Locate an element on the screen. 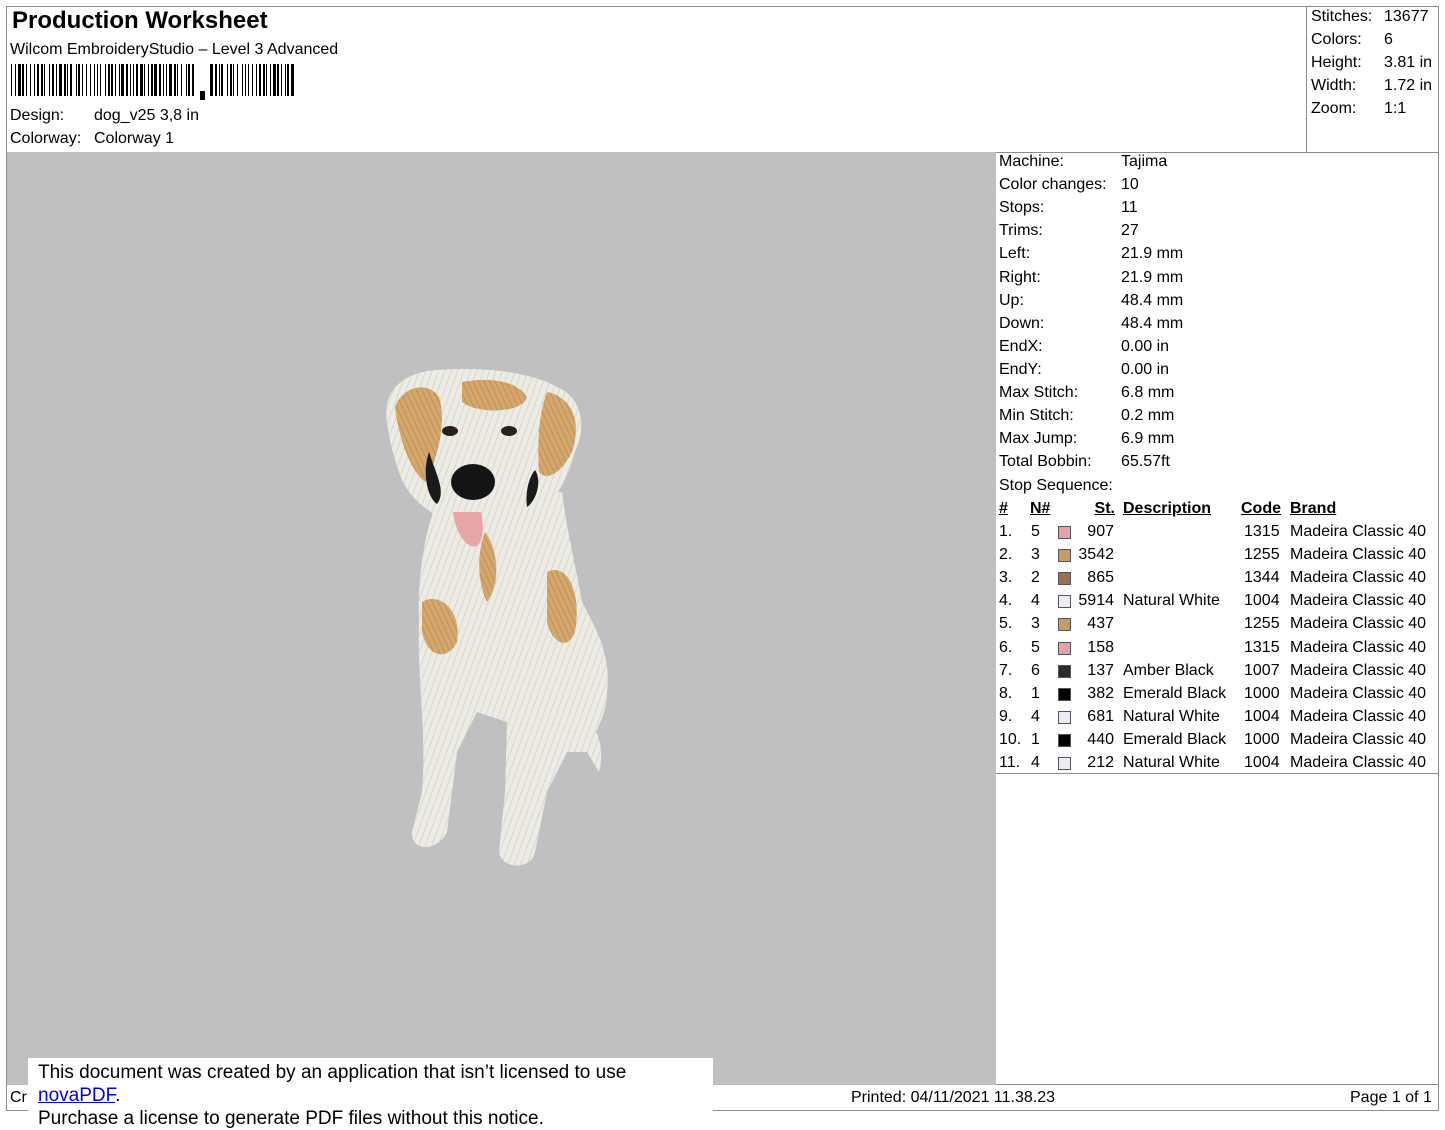 This screenshot has height=1130, width=1445. colorway-value: Colorway 1 is located at coordinates (134, 138).